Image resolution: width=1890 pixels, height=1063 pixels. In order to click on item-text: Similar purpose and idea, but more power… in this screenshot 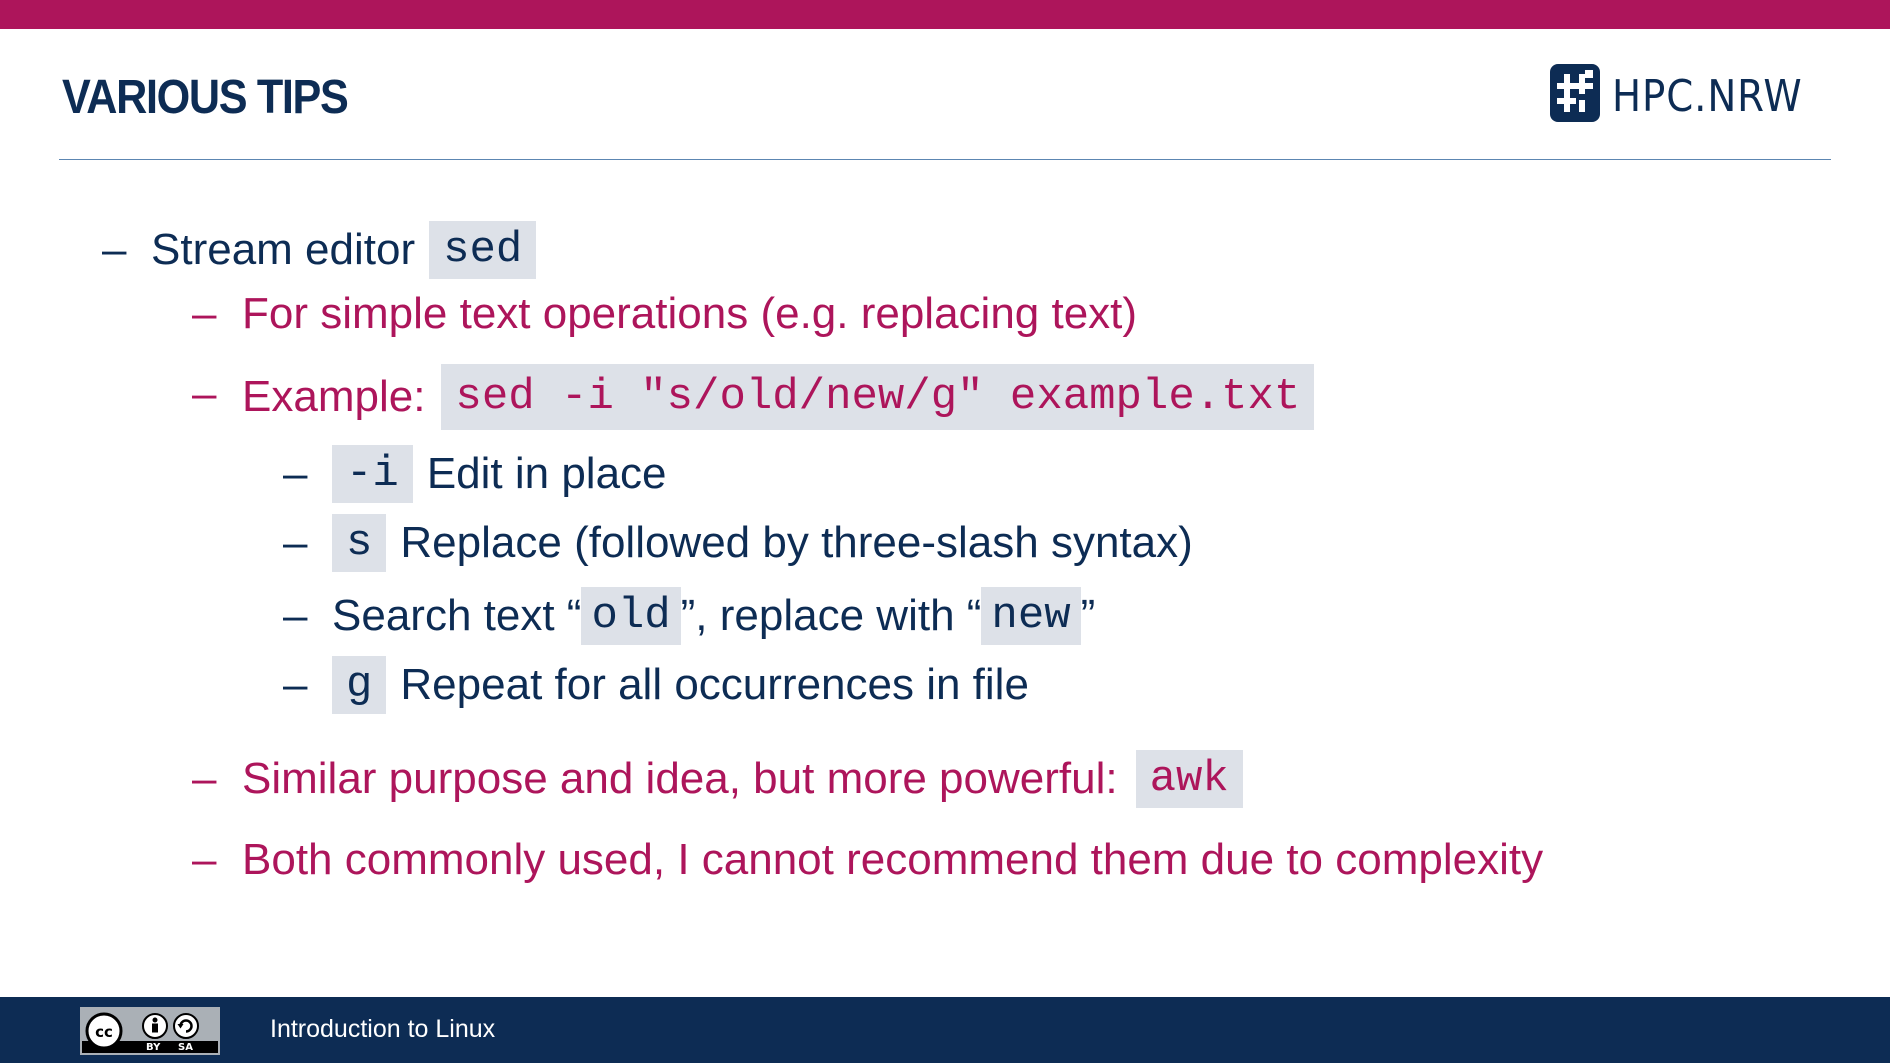, I will do `click(680, 778)`.